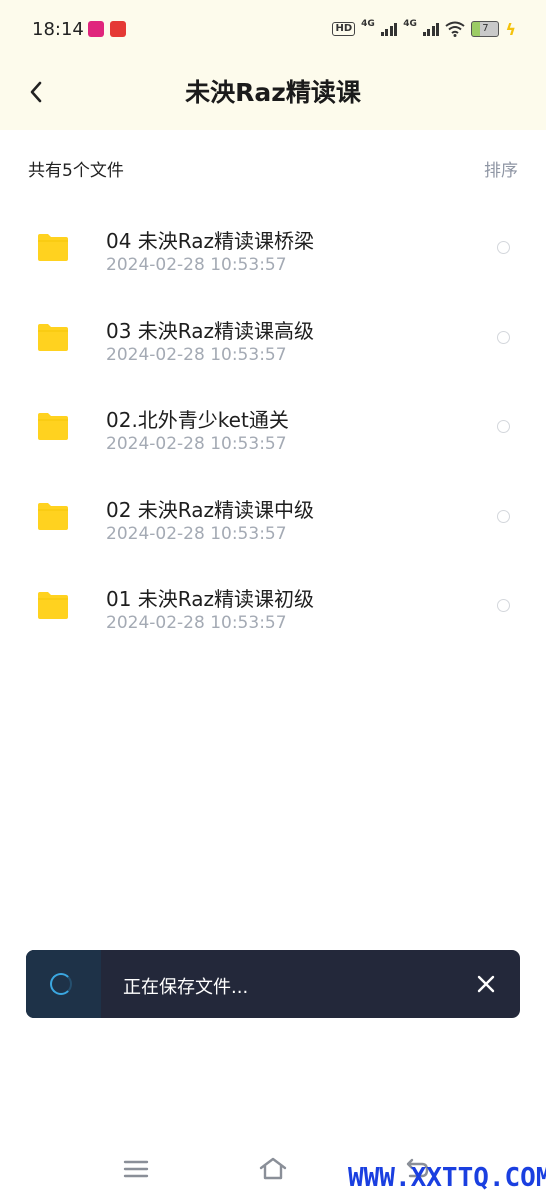  Describe the element at coordinates (210, 330) in the screenshot. I see `file-name: 03 未泱Raz精读课高级` at that location.